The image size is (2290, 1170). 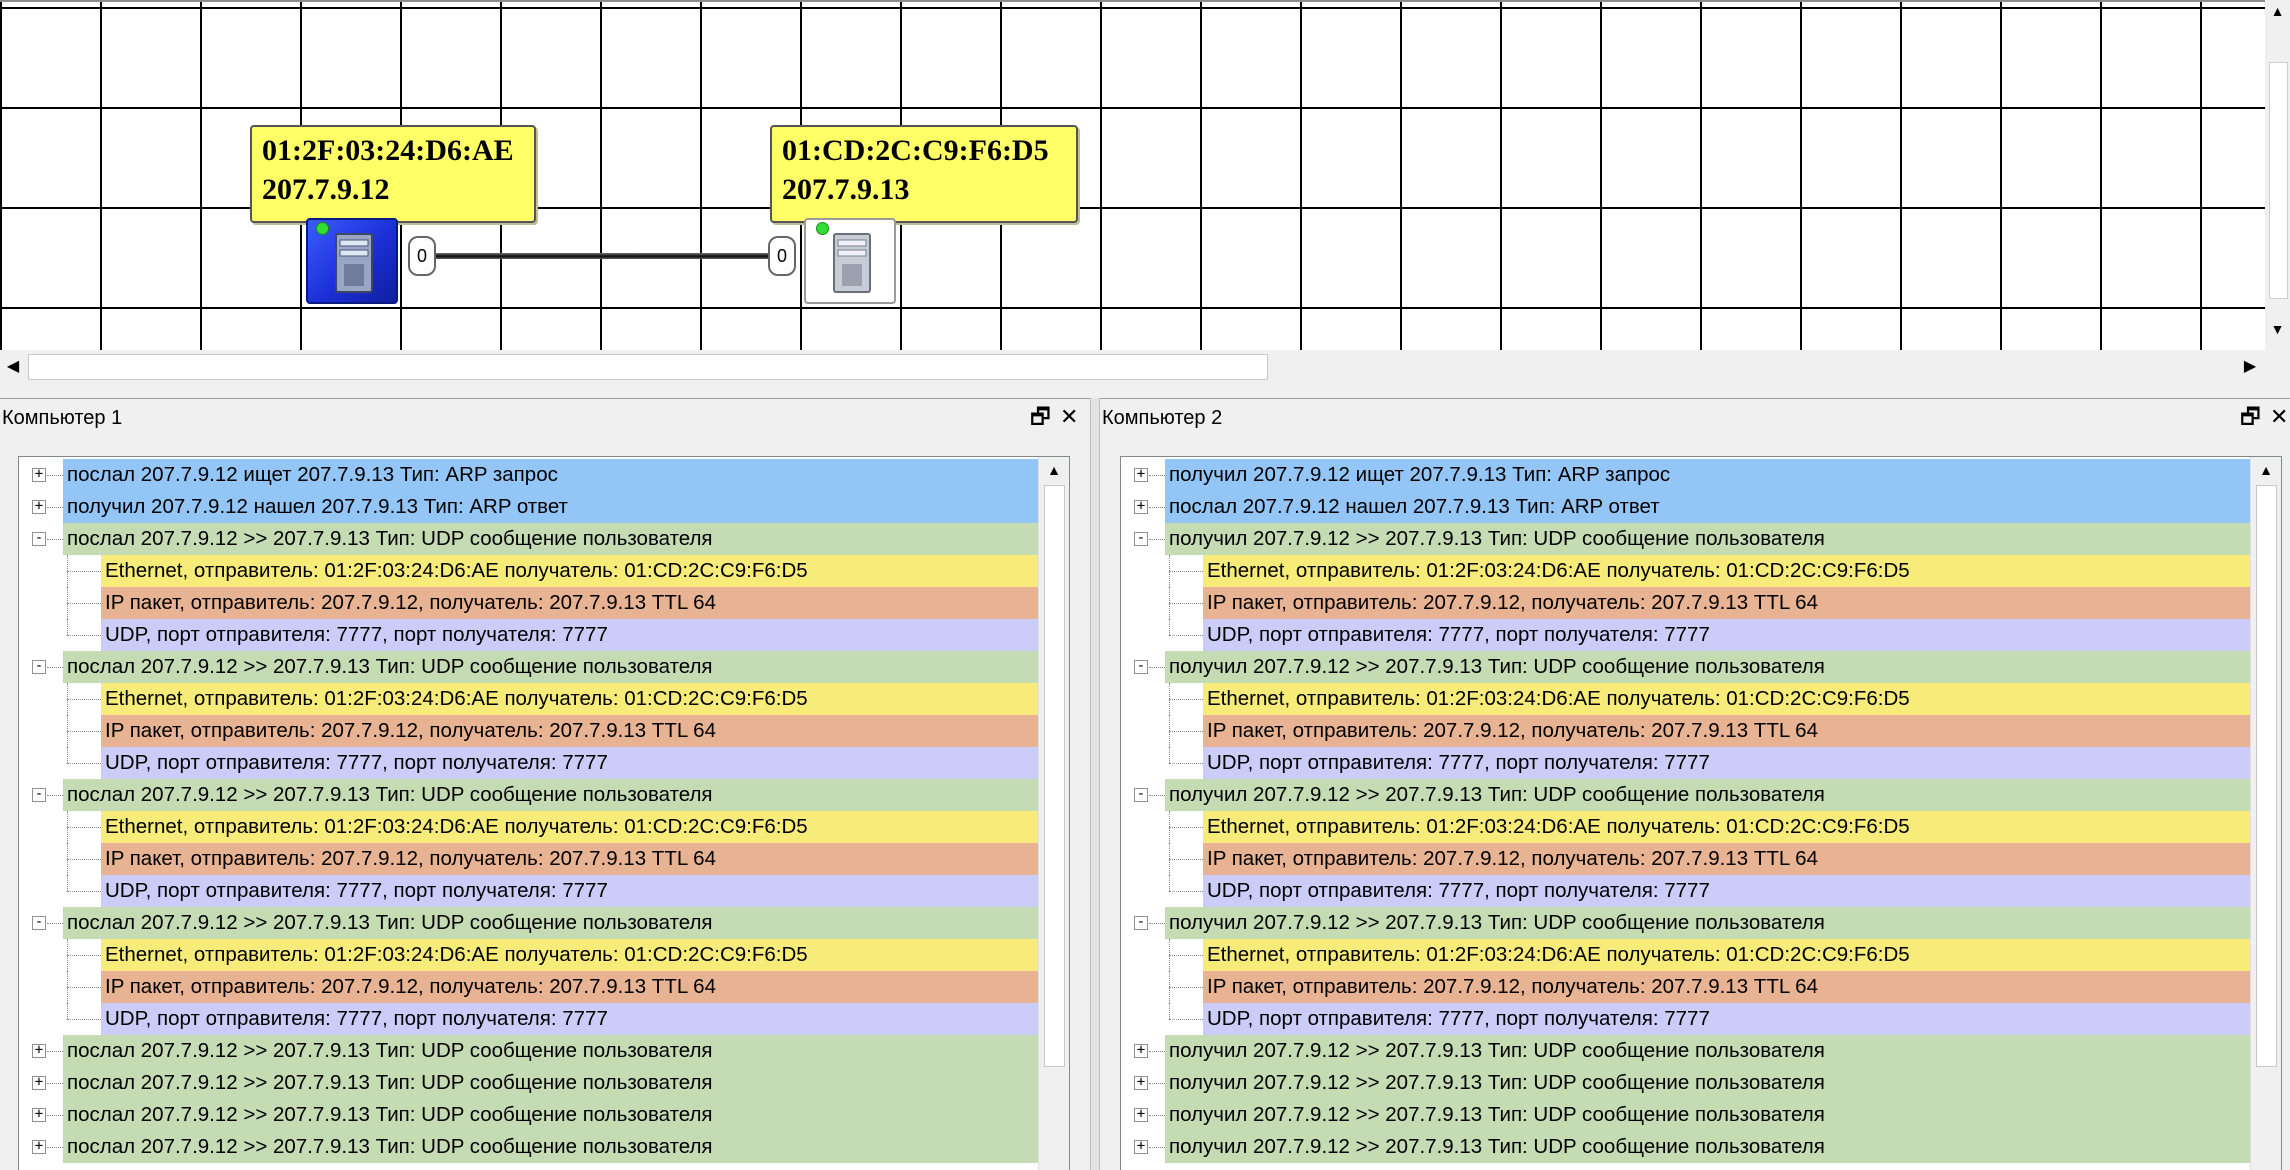 What do you see at coordinates (924, 174) in the screenshot?
I see `node2-label: 01:CD:2C:C9:F6:D5 207.7.9.13` at bounding box center [924, 174].